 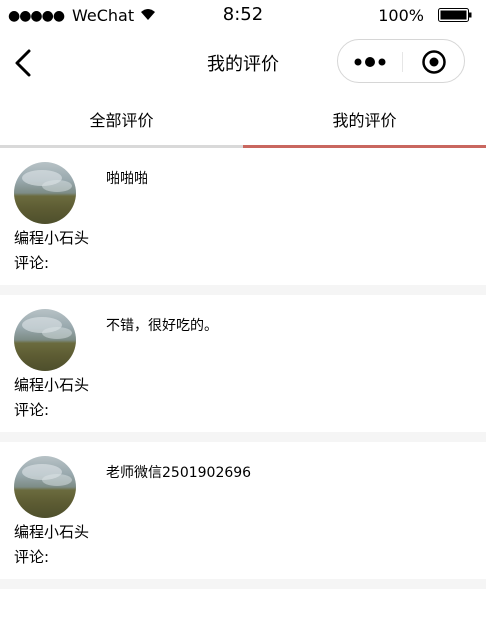 I want to click on tab-label: 我的评价, so click(x=364, y=120).